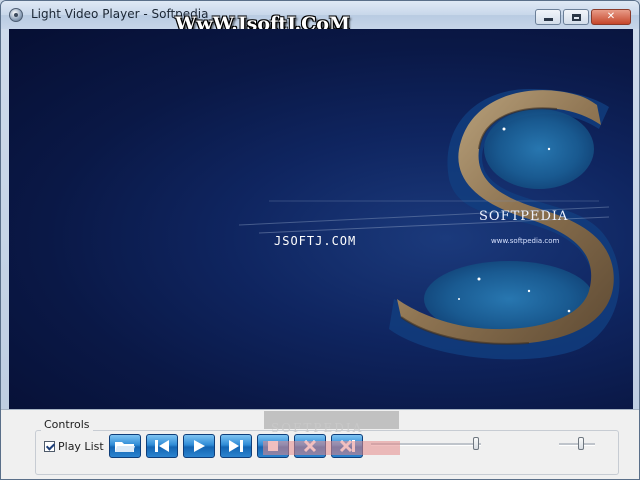 This screenshot has width=640, height=480. I want to click on close-icon: ✕, so click(611, 16).